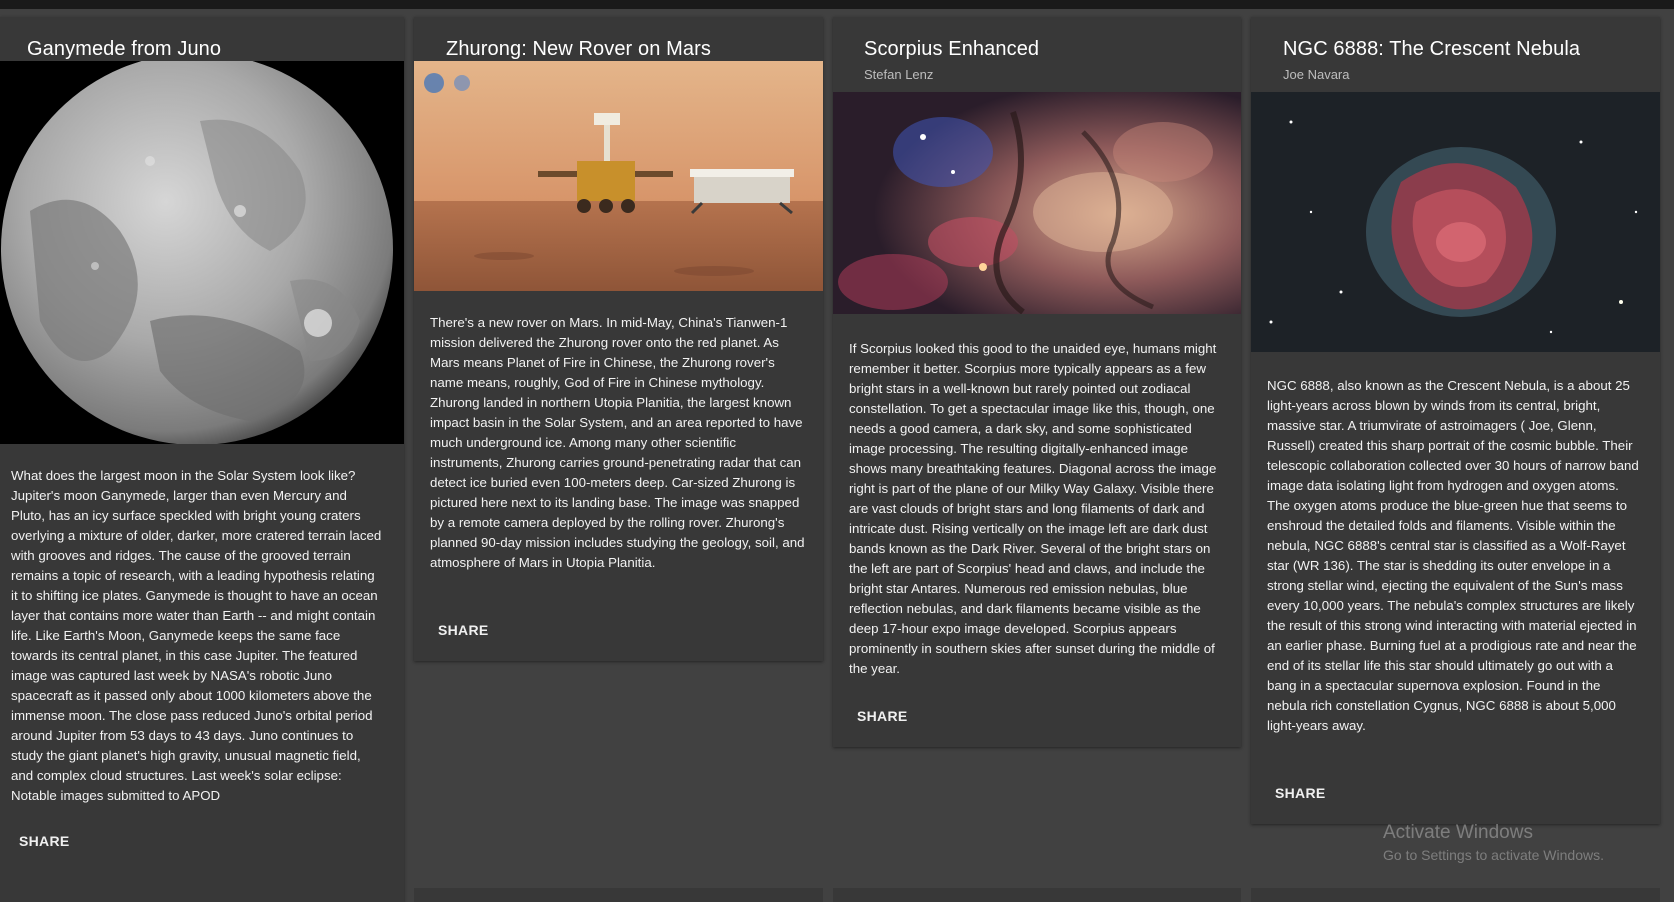  Describe the element at coordinates (1455, 222) in the screenshot. I see `crescent-nebula-image` at that location.